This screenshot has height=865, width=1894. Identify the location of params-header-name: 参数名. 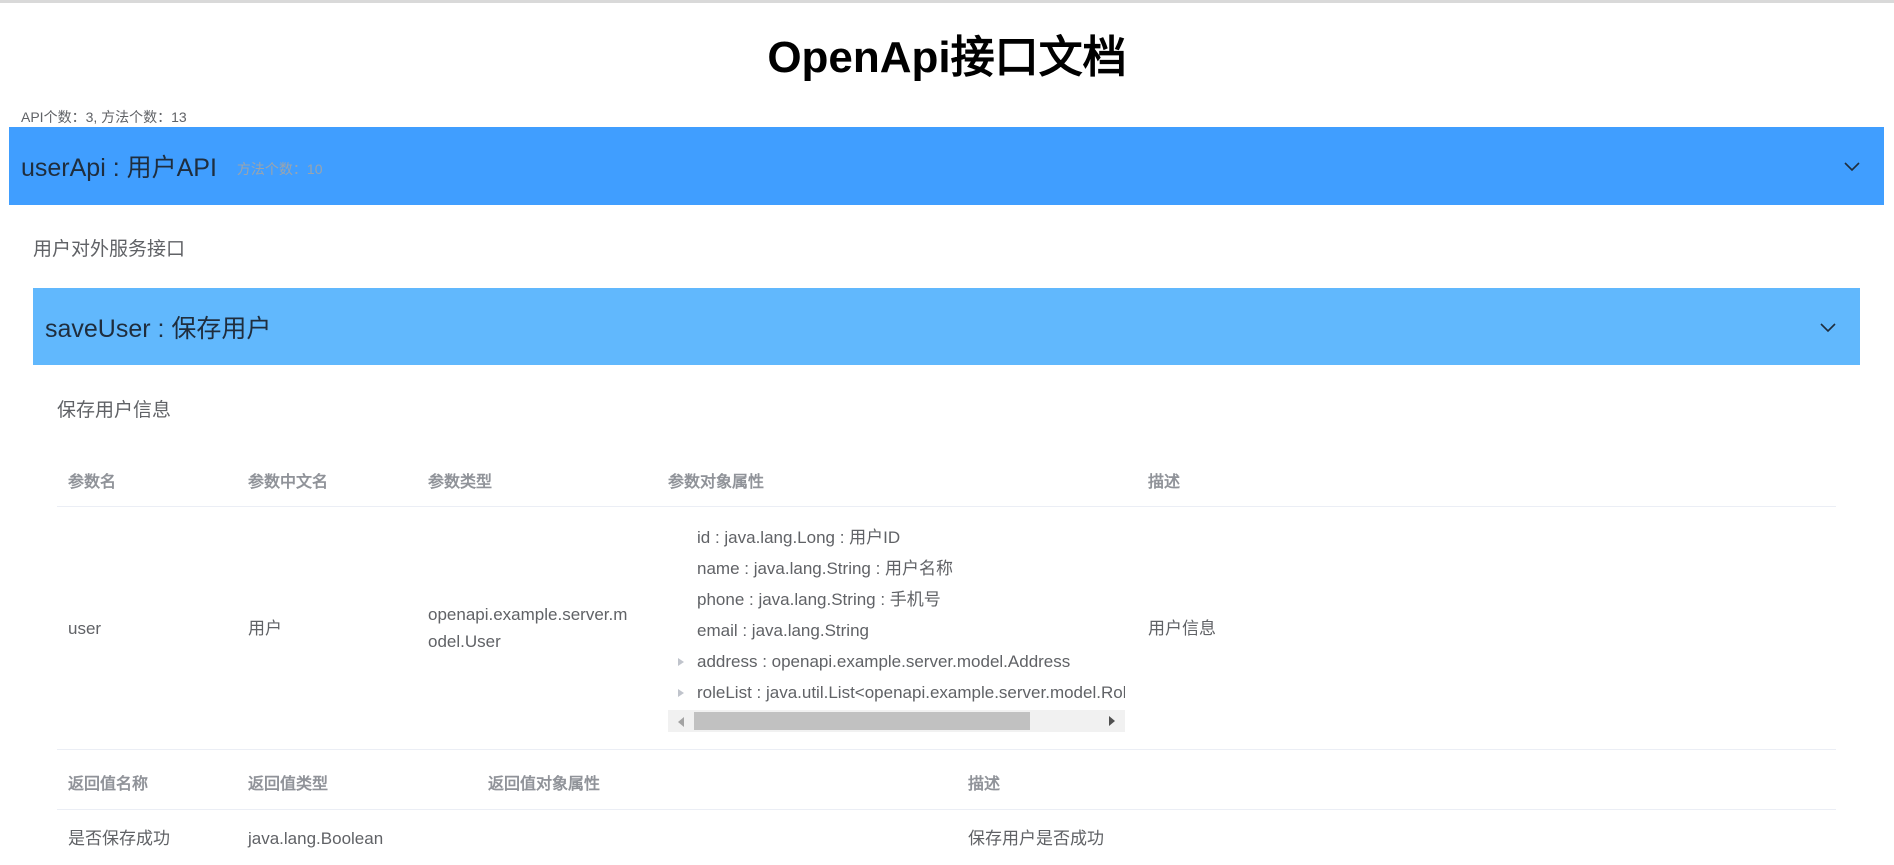
(92, 482).